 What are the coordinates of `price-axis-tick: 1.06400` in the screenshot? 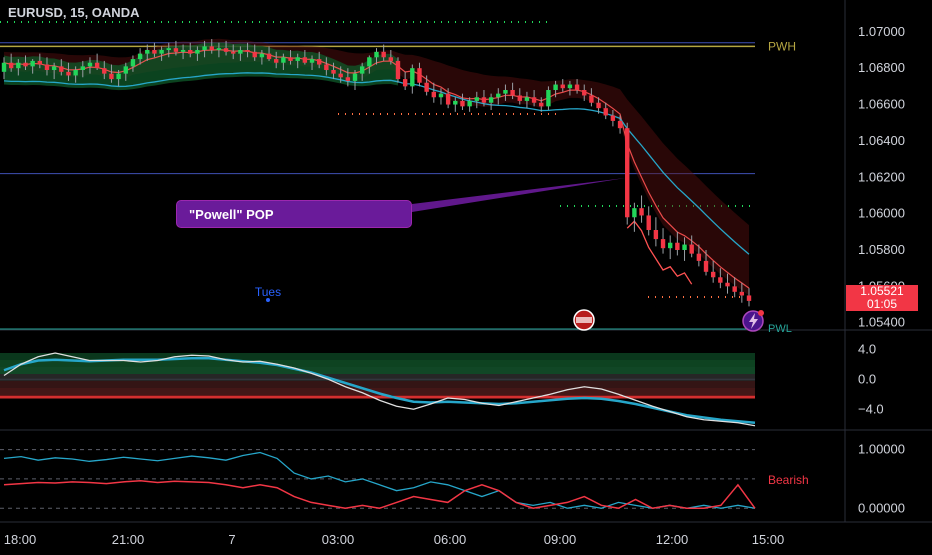 It's located at (881, 140).